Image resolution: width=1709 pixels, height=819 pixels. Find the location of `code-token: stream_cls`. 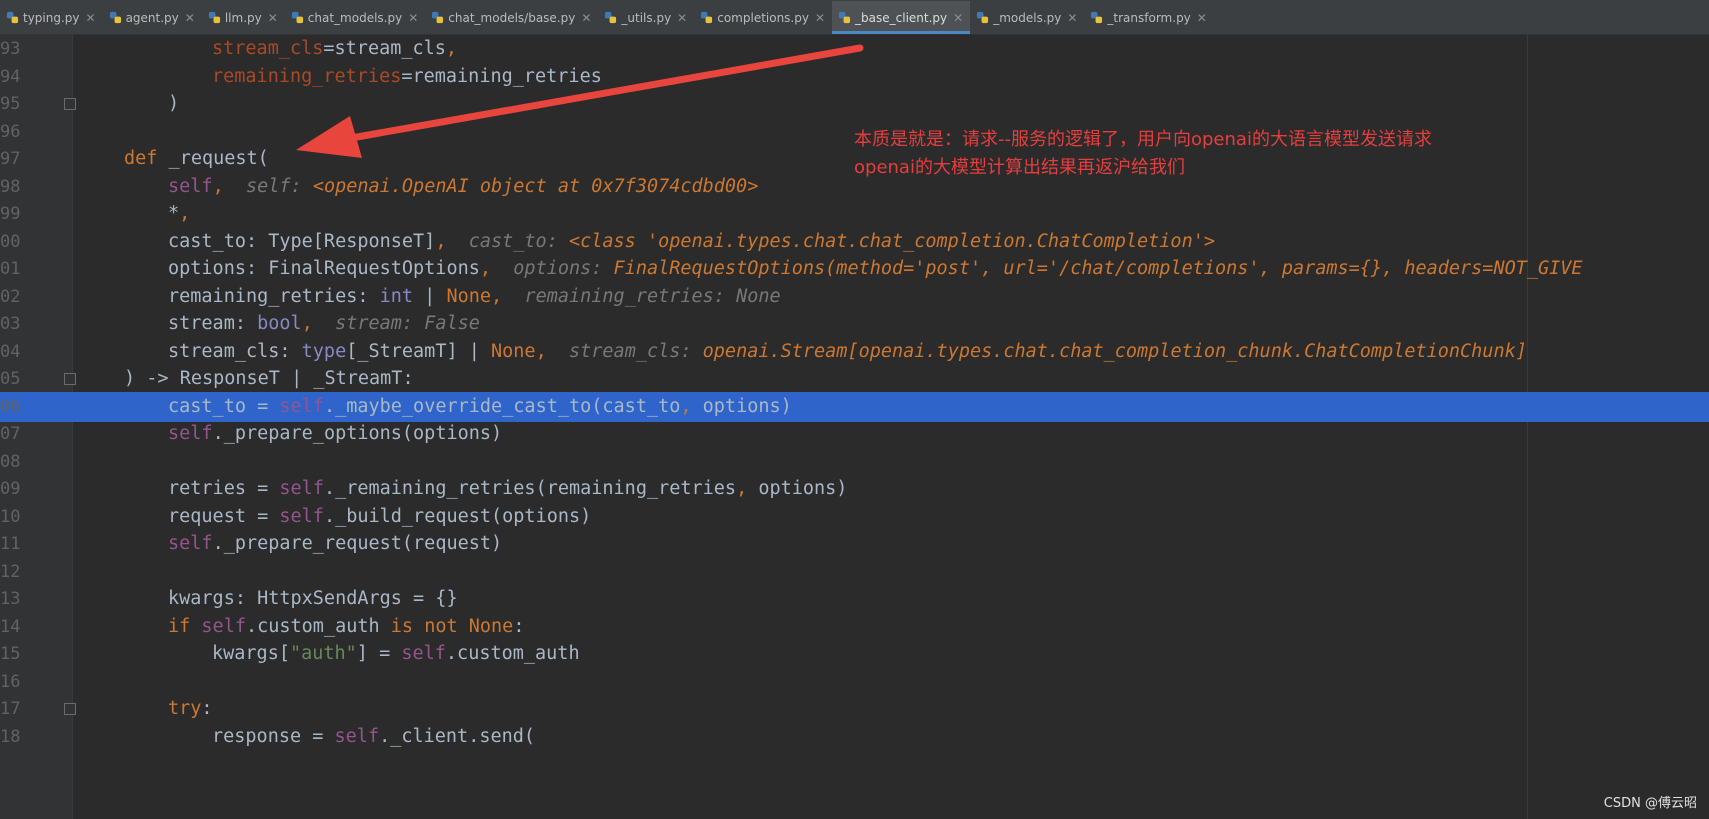

code-token: stream_cls is located at coordinates (268, 48).